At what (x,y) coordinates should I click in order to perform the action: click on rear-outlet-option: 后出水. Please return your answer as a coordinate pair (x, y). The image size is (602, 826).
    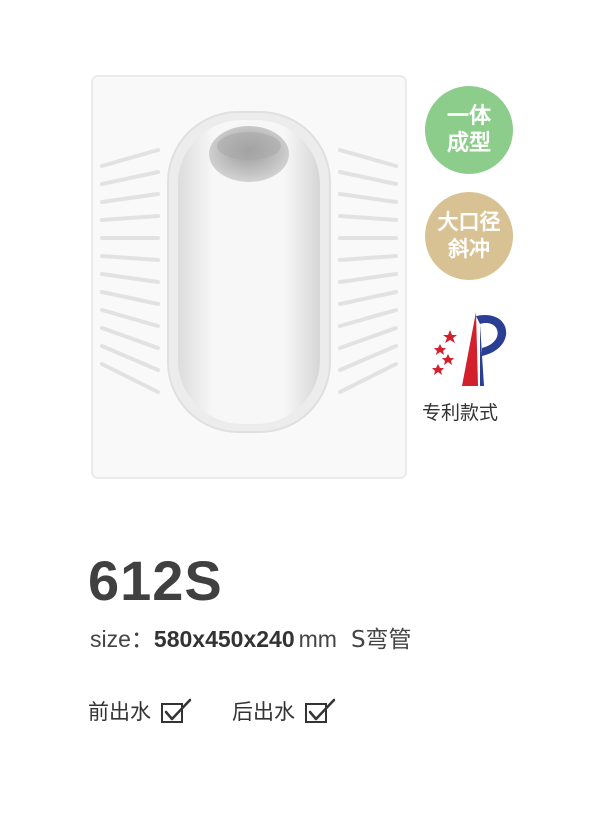
    Looking at the image, I should click on (284, 711).